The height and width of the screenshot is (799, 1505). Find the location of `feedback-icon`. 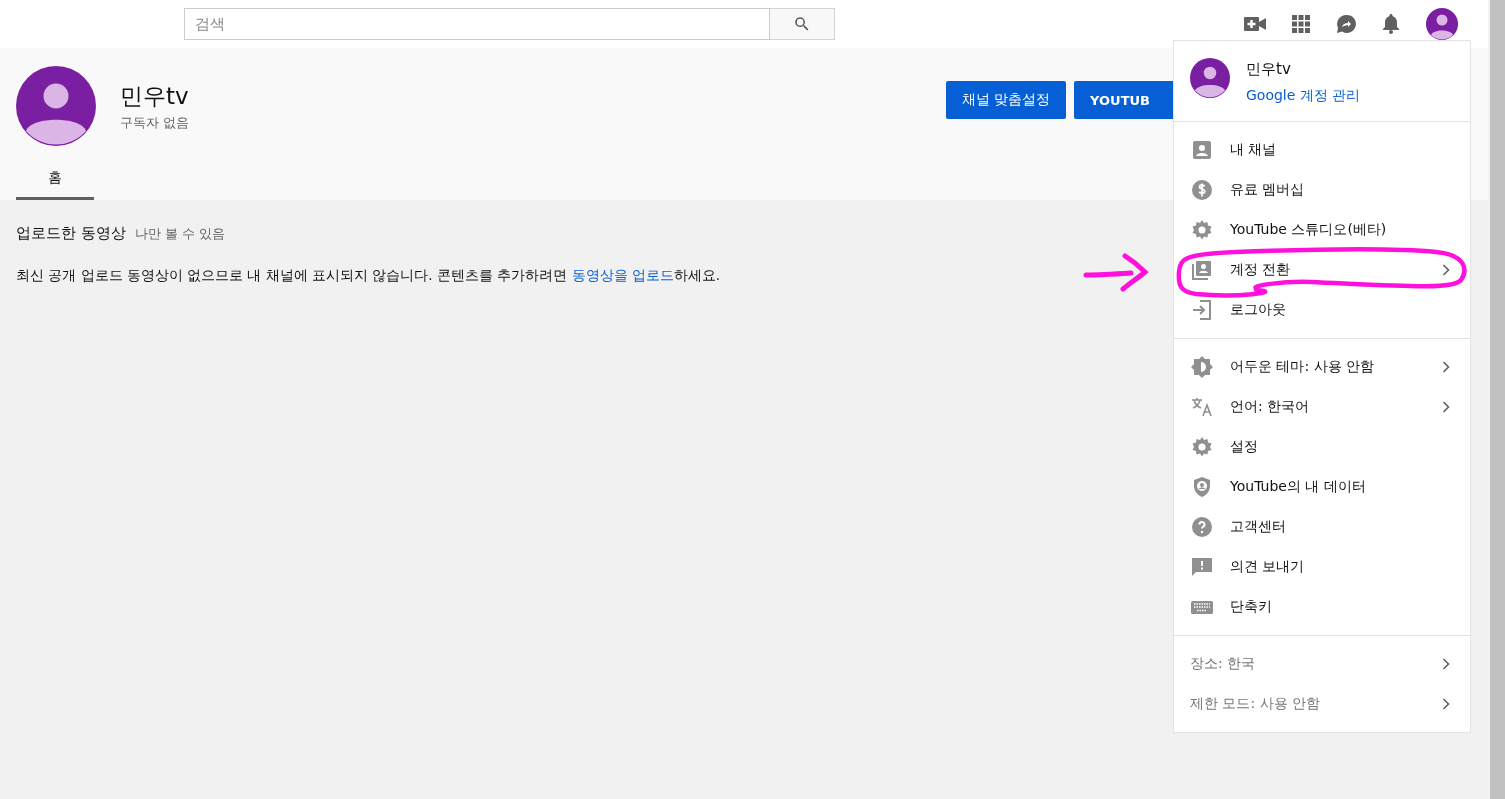

feedback-icon is located at coordinates (1202, 567).